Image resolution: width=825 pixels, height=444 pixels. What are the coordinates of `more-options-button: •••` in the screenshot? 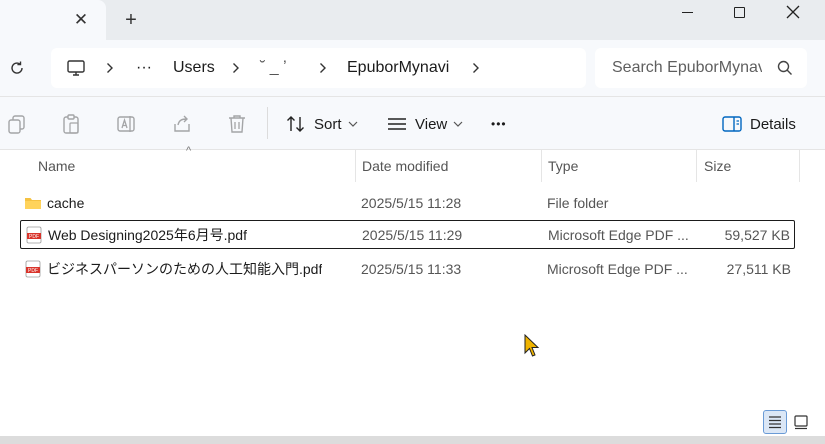 It's located at (499, 124).